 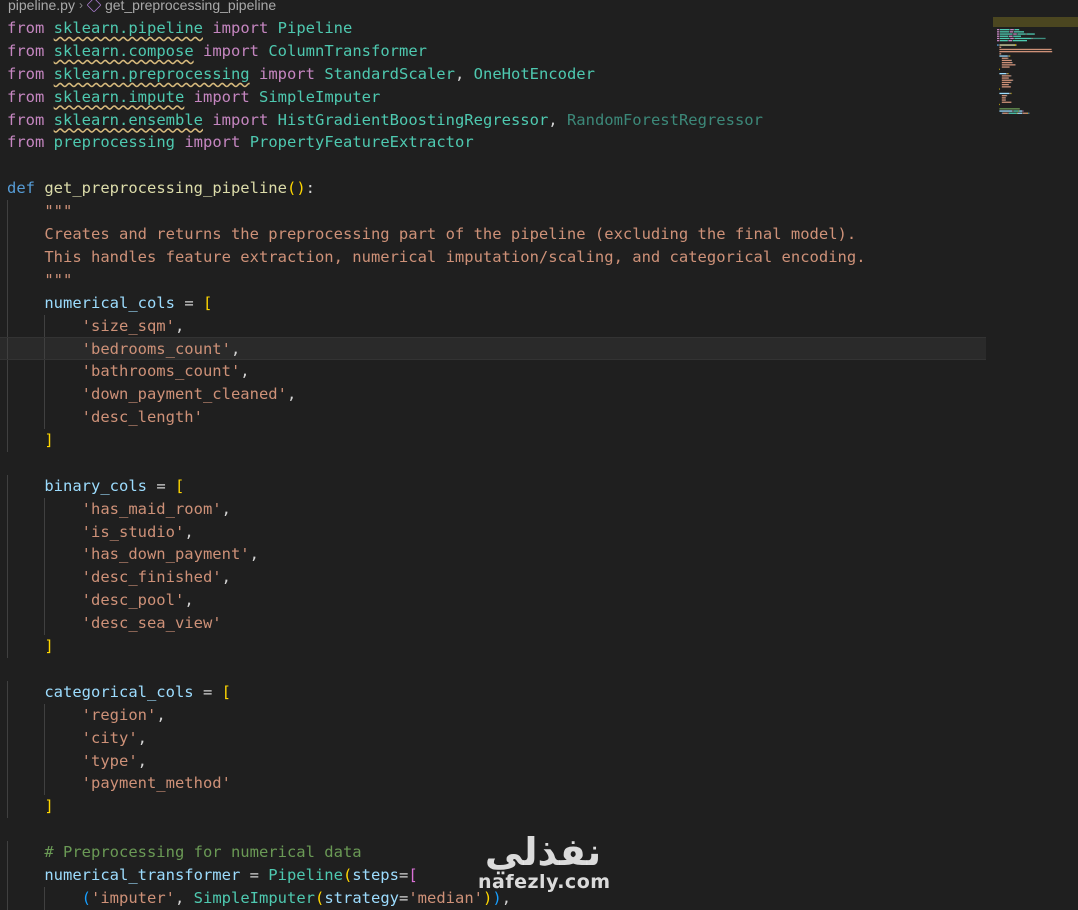 I want to click on code-line: 'is_studio',, so click(x=493, y=532).